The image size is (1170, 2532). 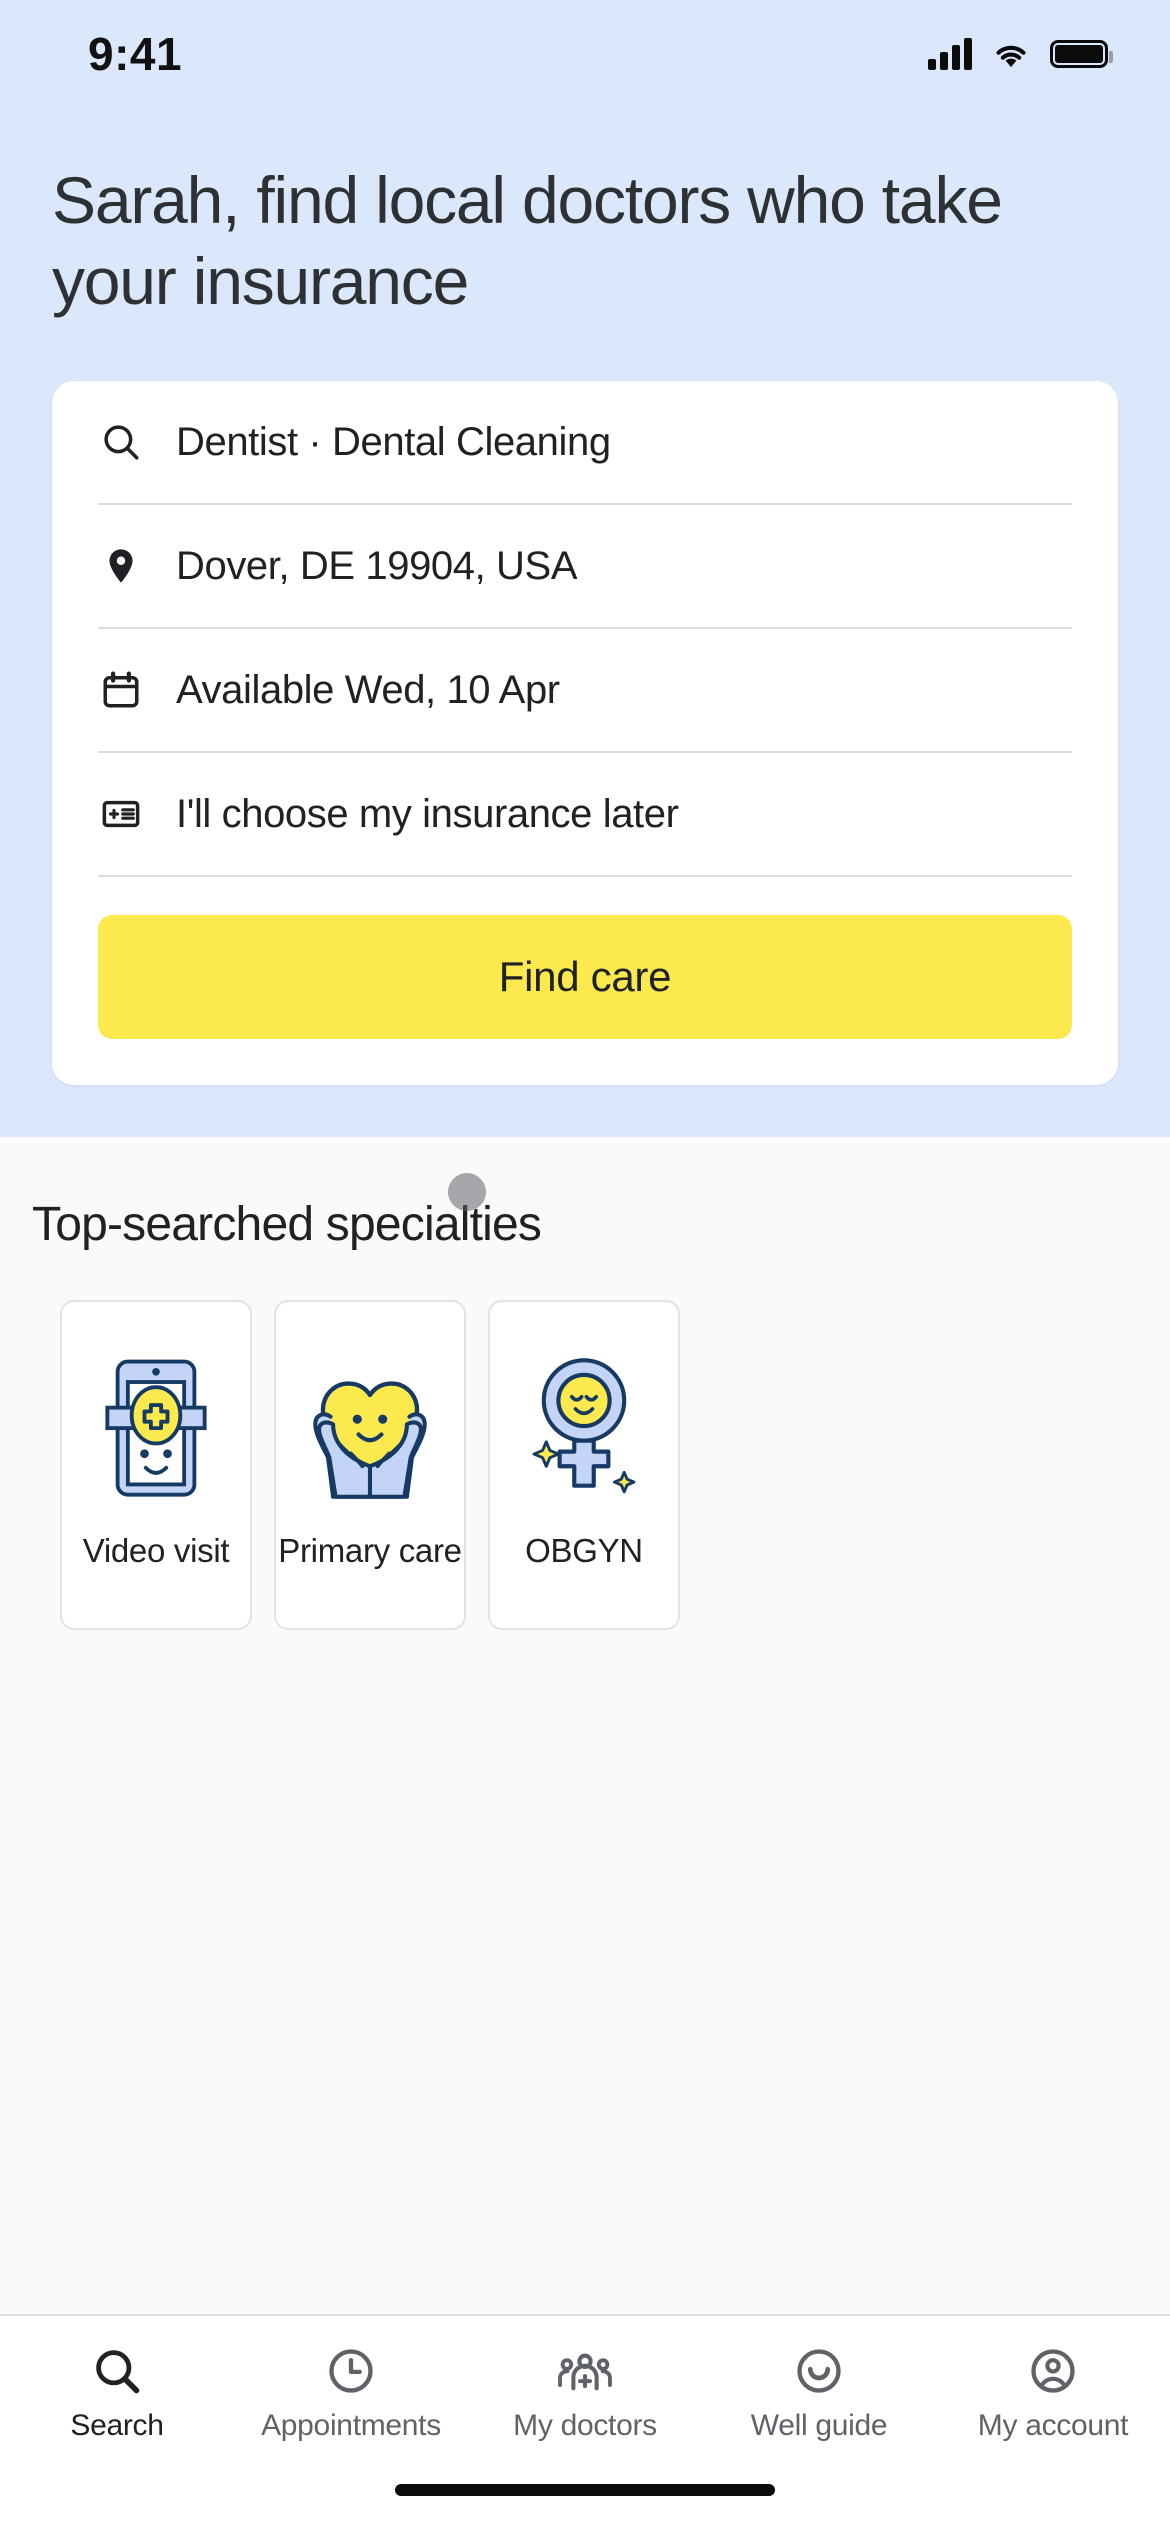 I want to click on status-bar-icons, so click(x=1020, y=54).